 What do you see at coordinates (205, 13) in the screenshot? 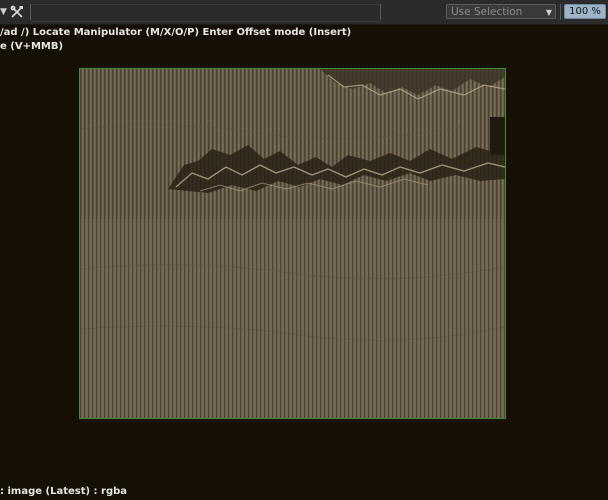
I see `toolbar-field` at bounding box center [205, 13].